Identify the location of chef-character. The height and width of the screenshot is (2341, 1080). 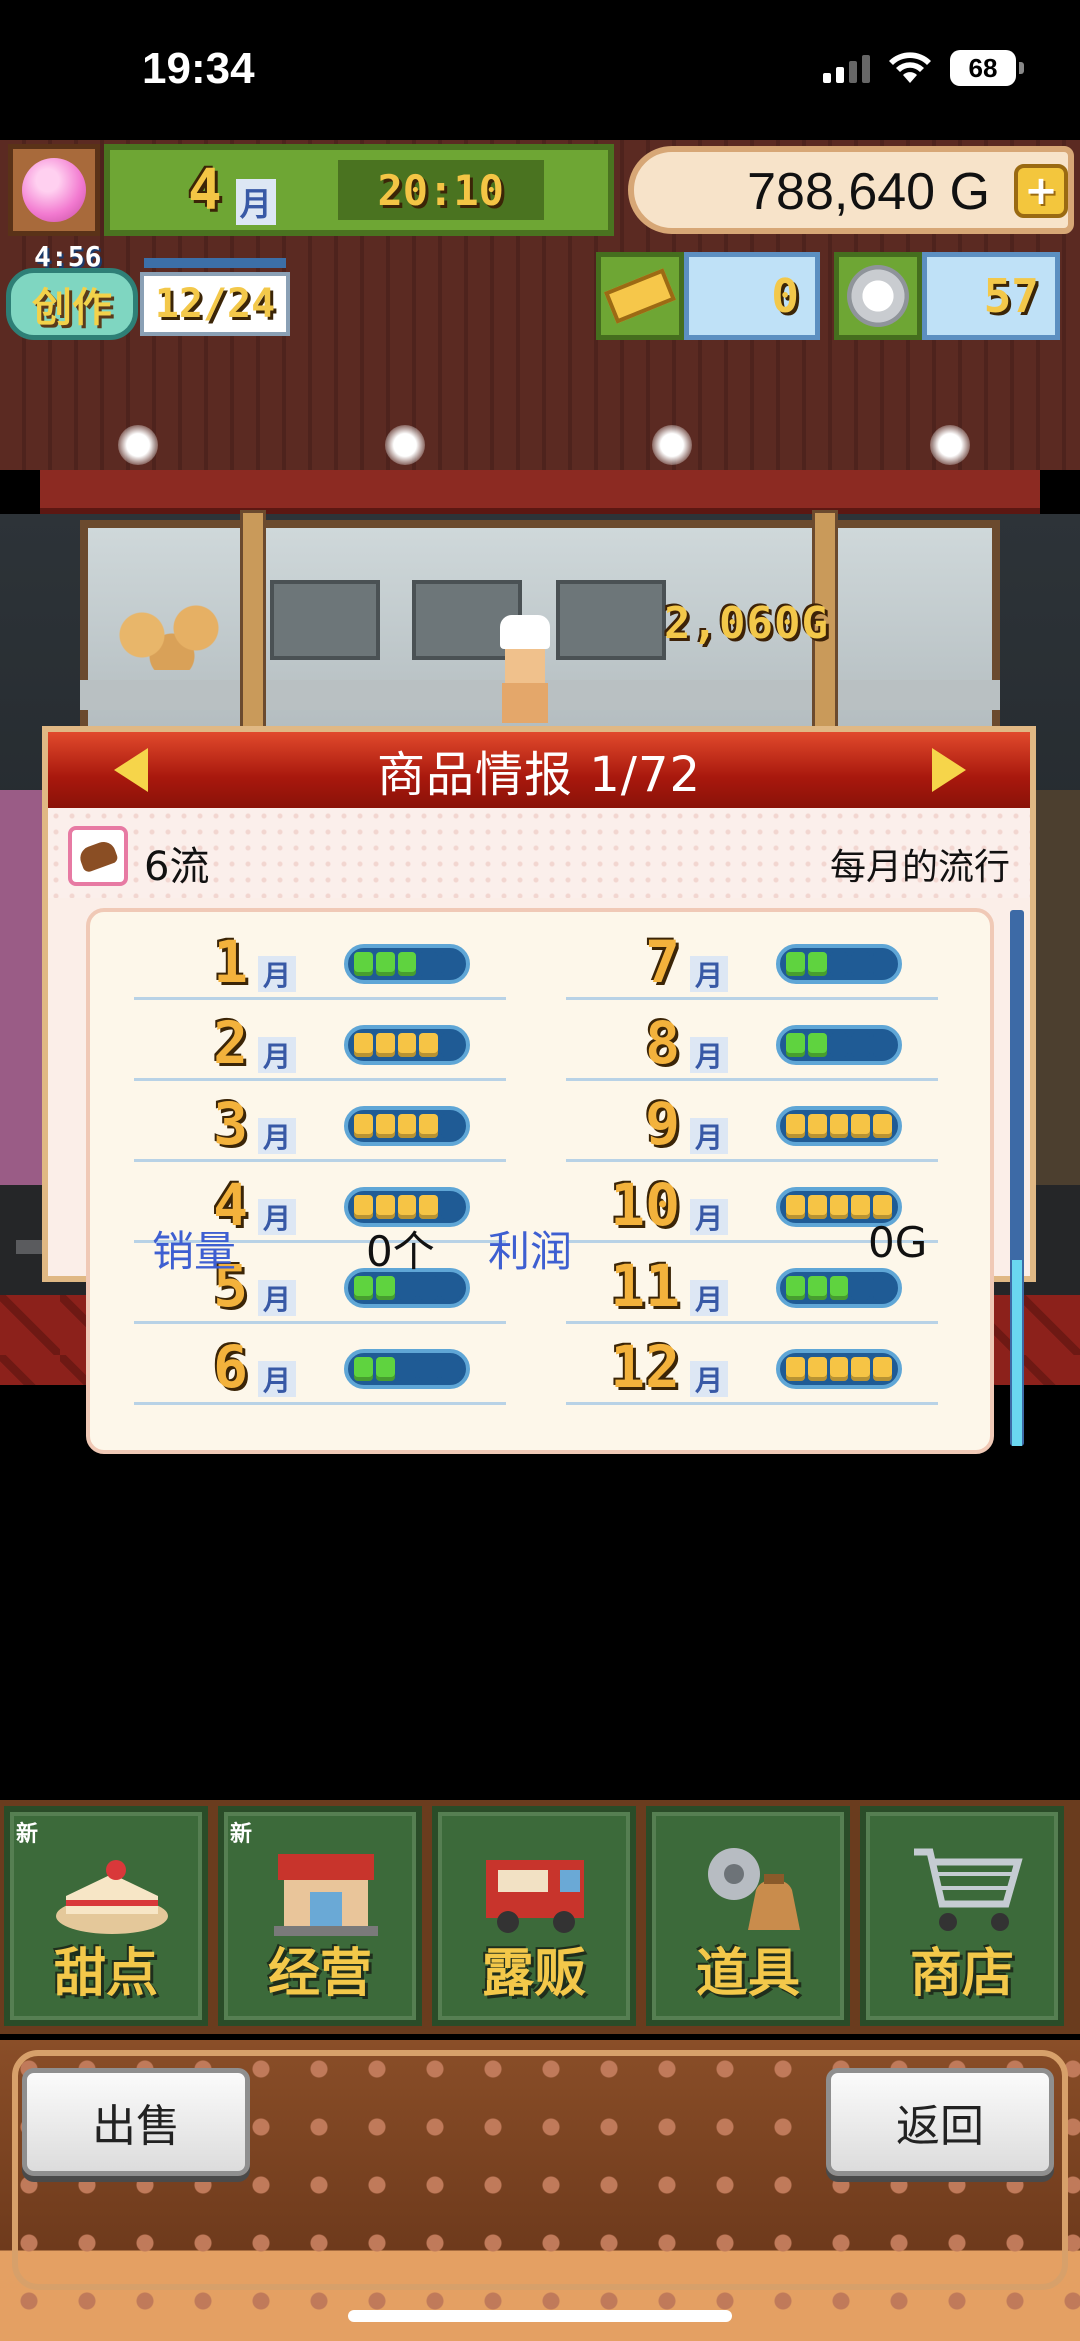
(525, 670).